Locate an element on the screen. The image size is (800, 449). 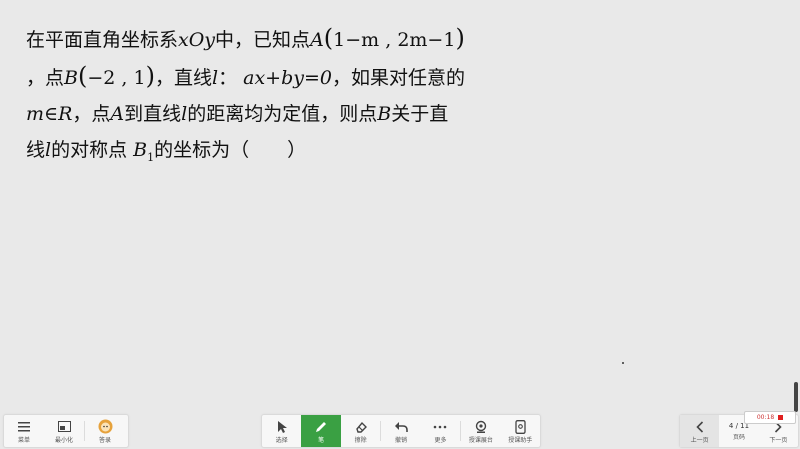
minimize-label: 最小化 is located at coordinates (63, 440).